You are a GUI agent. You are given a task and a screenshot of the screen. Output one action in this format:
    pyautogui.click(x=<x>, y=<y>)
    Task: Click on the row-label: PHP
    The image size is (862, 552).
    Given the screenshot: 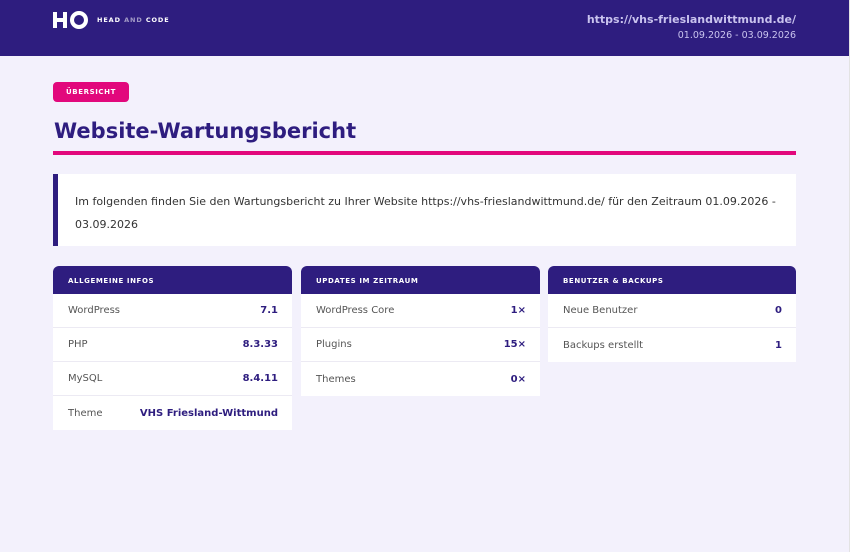 What is the action you would take?
    pyautogui.click(x=78, y=344)
    